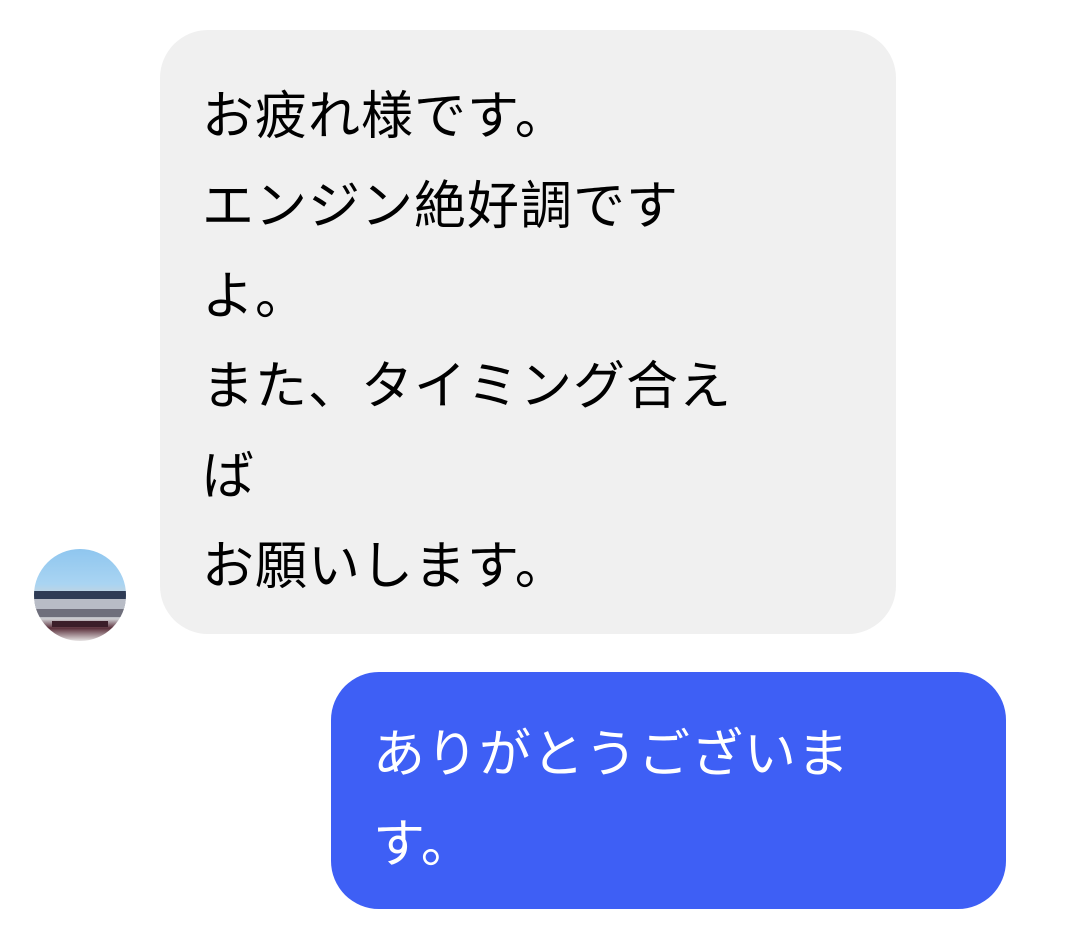 Image resolution: width=1080 pixels, height=934 pixels. What do you see at coordinates (385, 567) in the screenshot?
I see `message-line: お願いします。` at bounding box center [385, 567].